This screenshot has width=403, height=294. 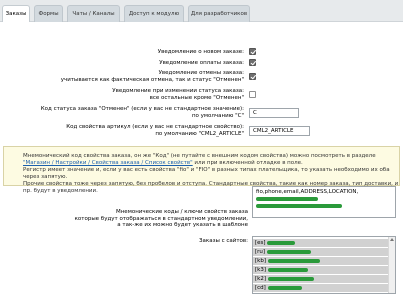 What do you see at coordinates (307, 192) in the screenshot?
I see `properties-codes-value: fio,phone,email,ADDRESS,LOCATION,` at bounding box center [307, 192].